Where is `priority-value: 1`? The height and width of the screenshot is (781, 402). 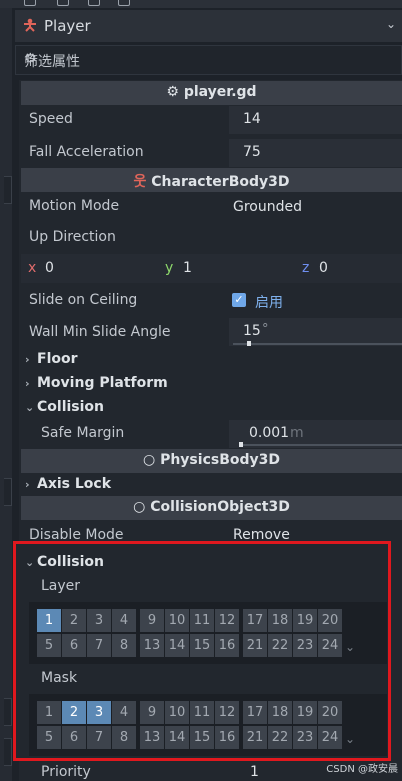
priority-value: 1 is located at coordinates (254, 772).